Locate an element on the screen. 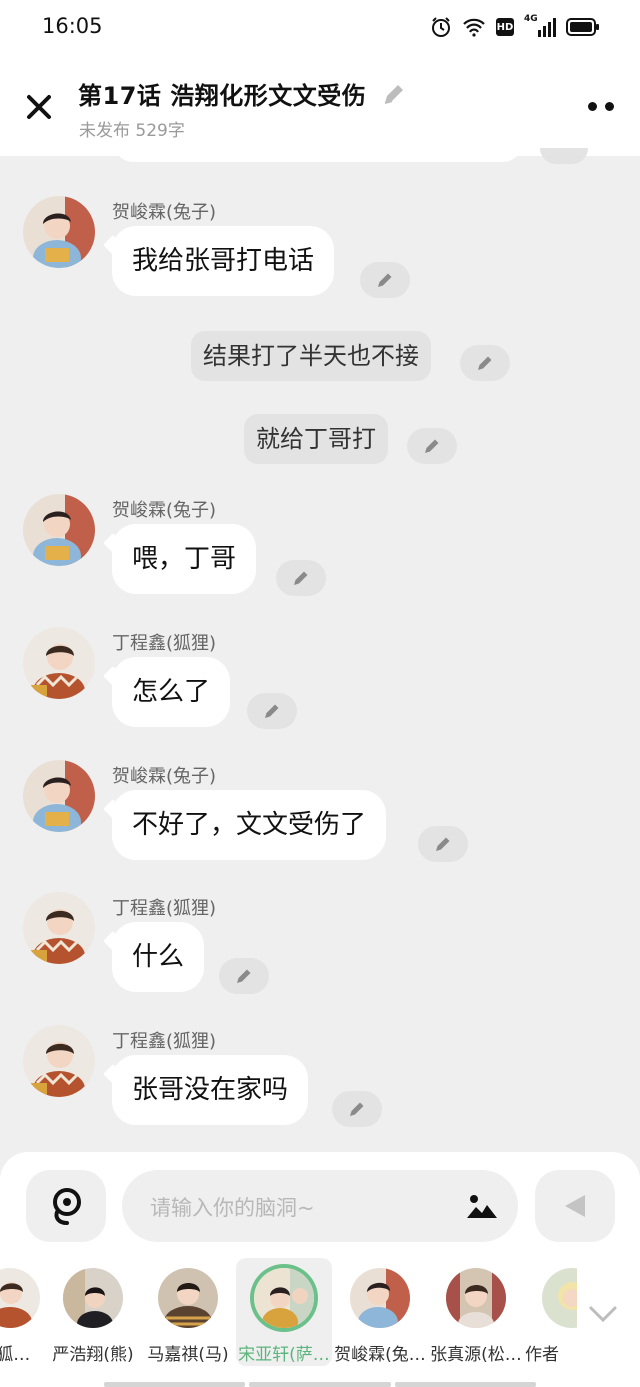 Image resolution: width=640 pixels, height=1387 pixels. voice-button is located at coordinates (66, 1206).